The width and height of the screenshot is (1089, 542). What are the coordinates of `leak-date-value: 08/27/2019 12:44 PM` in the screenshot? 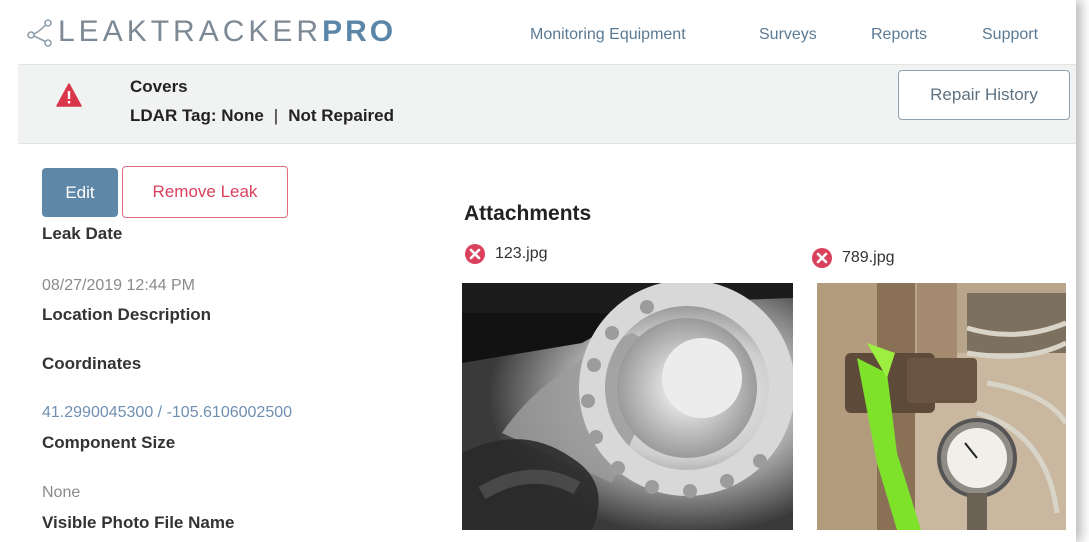 It's located at (119, 285).